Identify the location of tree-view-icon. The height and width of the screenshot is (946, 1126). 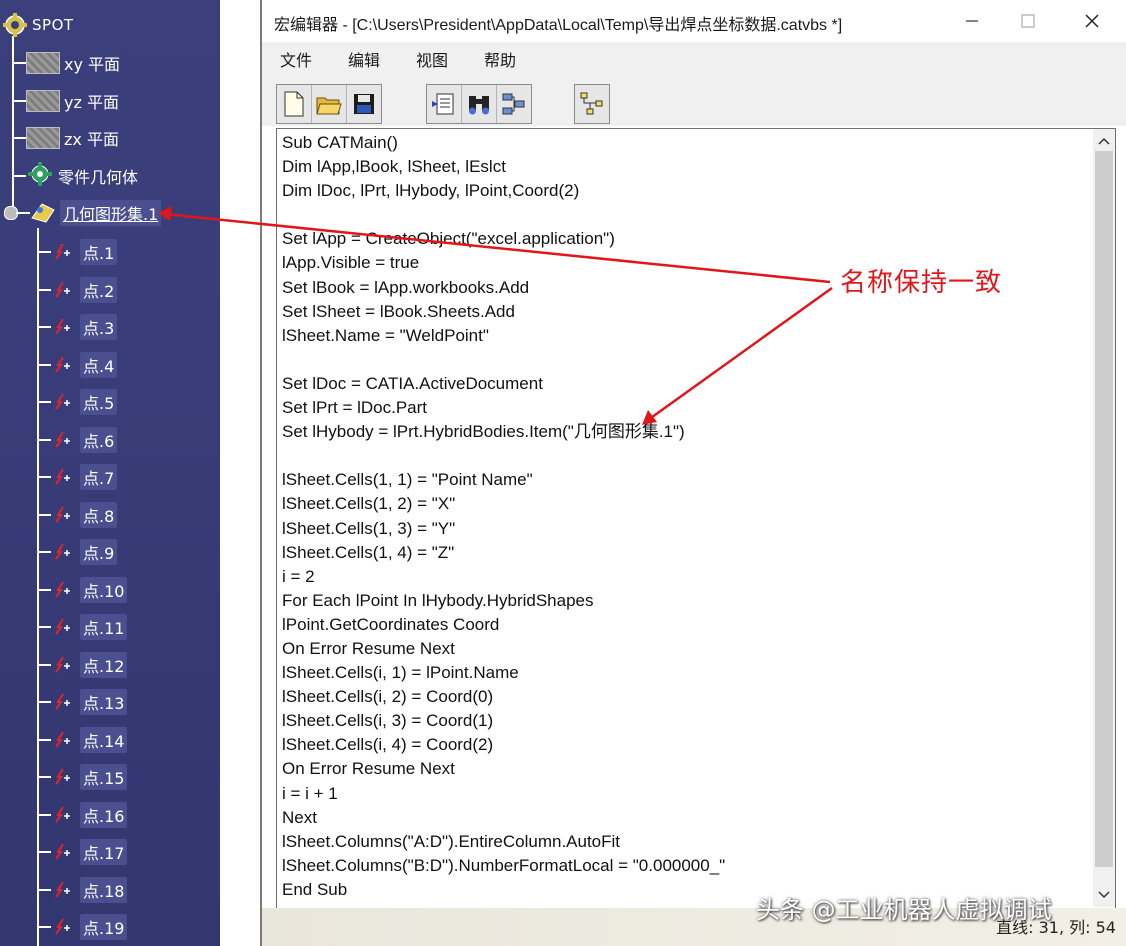
(591, 103).